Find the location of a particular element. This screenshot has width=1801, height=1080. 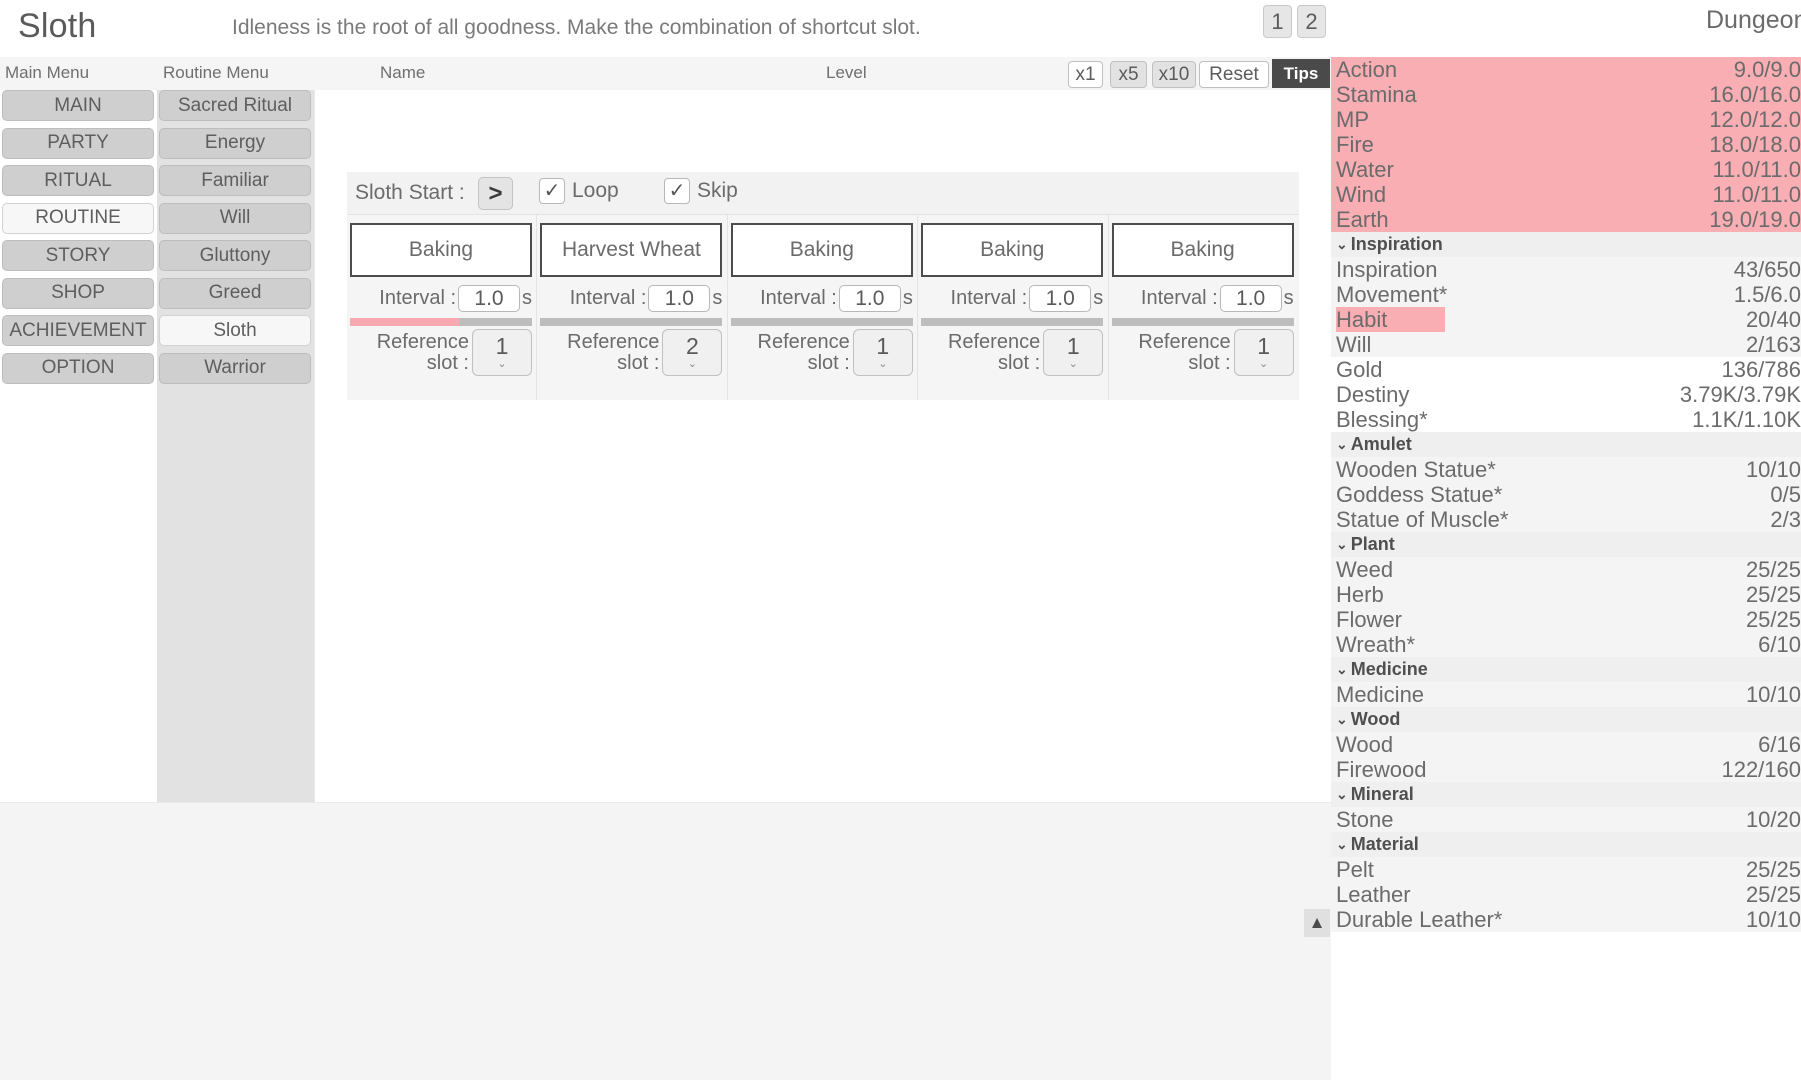

stat-row: Water 11.0/11.0 is located at coordinates (1566, 169).